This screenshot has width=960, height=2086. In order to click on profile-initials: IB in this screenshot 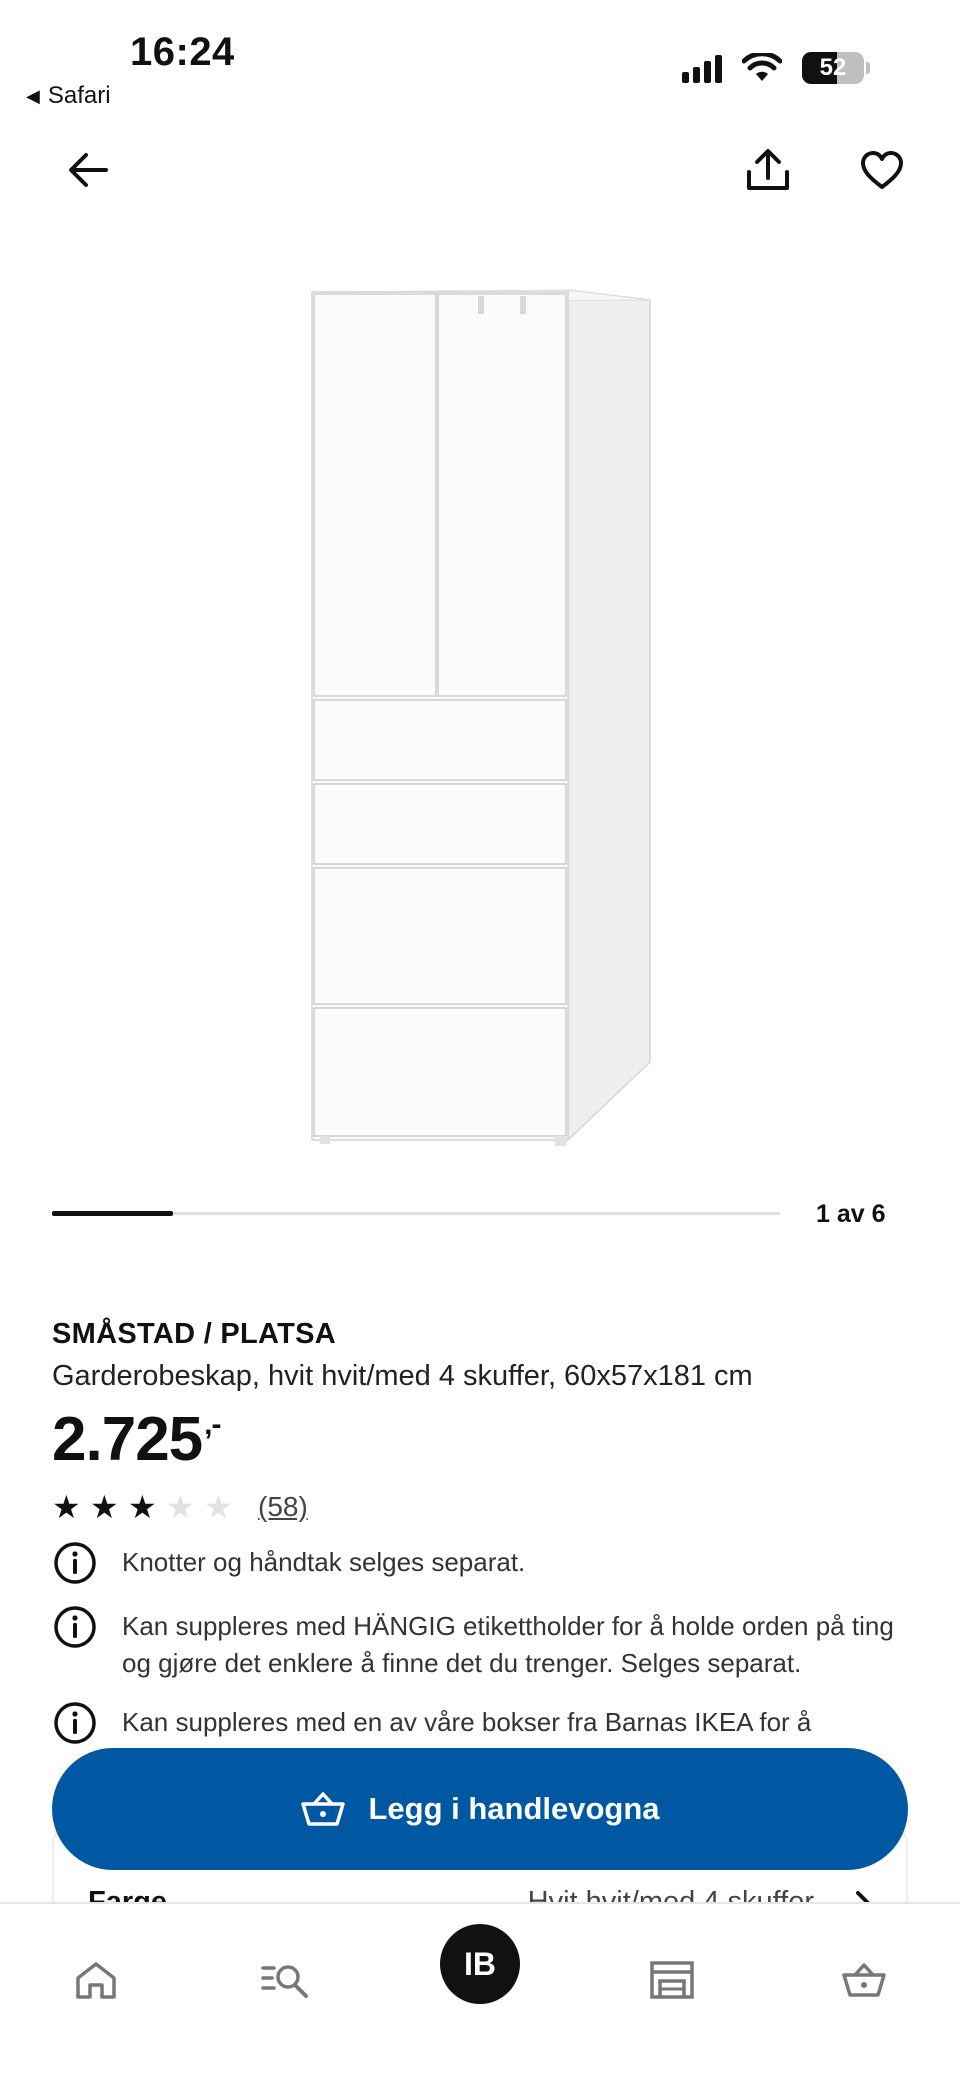, I will do `click(480, 1963)`.